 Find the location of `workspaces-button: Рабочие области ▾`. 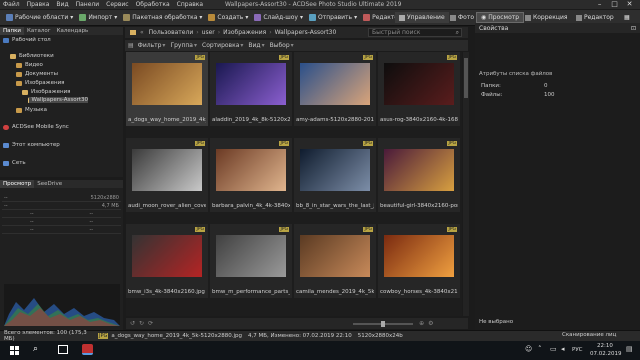

workspaces-button: Рабочие области ▾ is located at coordinates (39, 17).